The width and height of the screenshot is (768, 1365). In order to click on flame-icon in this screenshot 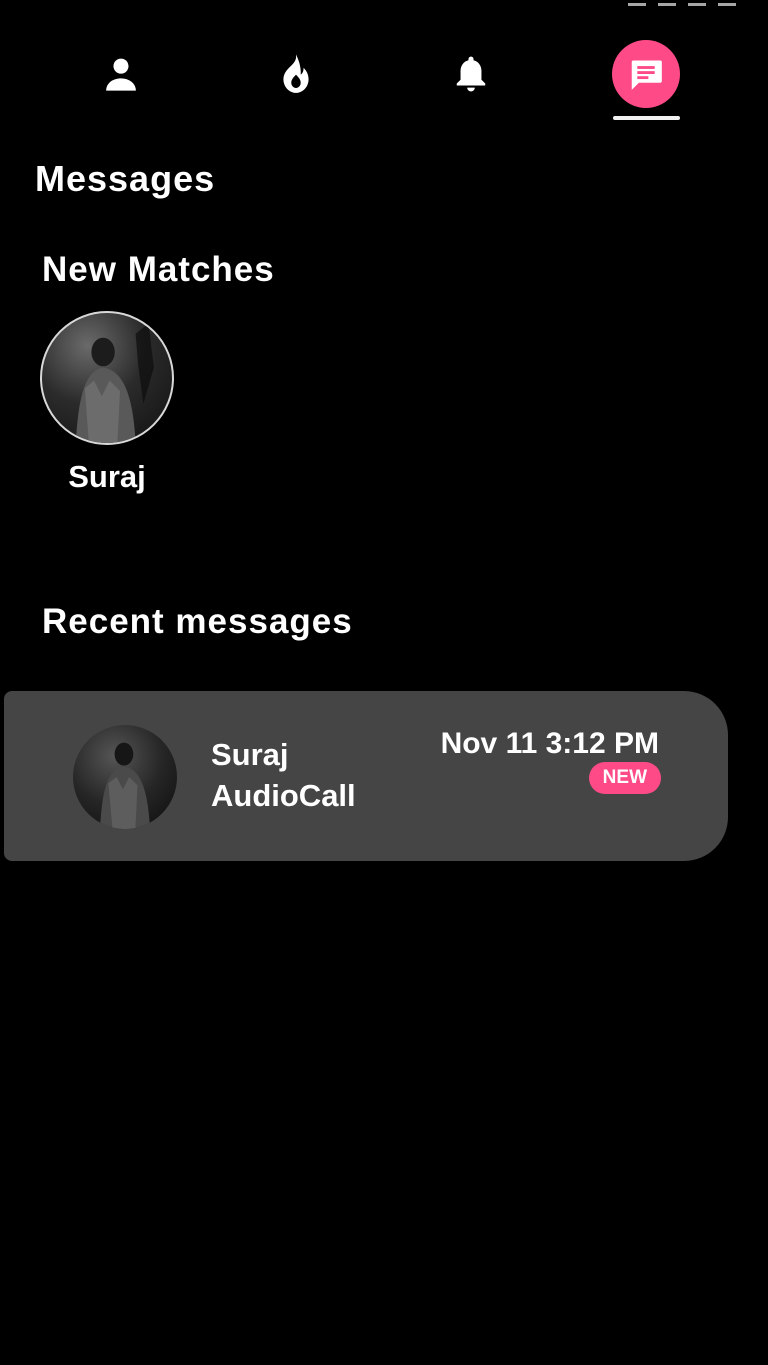, I will do `click(296, 73)`.